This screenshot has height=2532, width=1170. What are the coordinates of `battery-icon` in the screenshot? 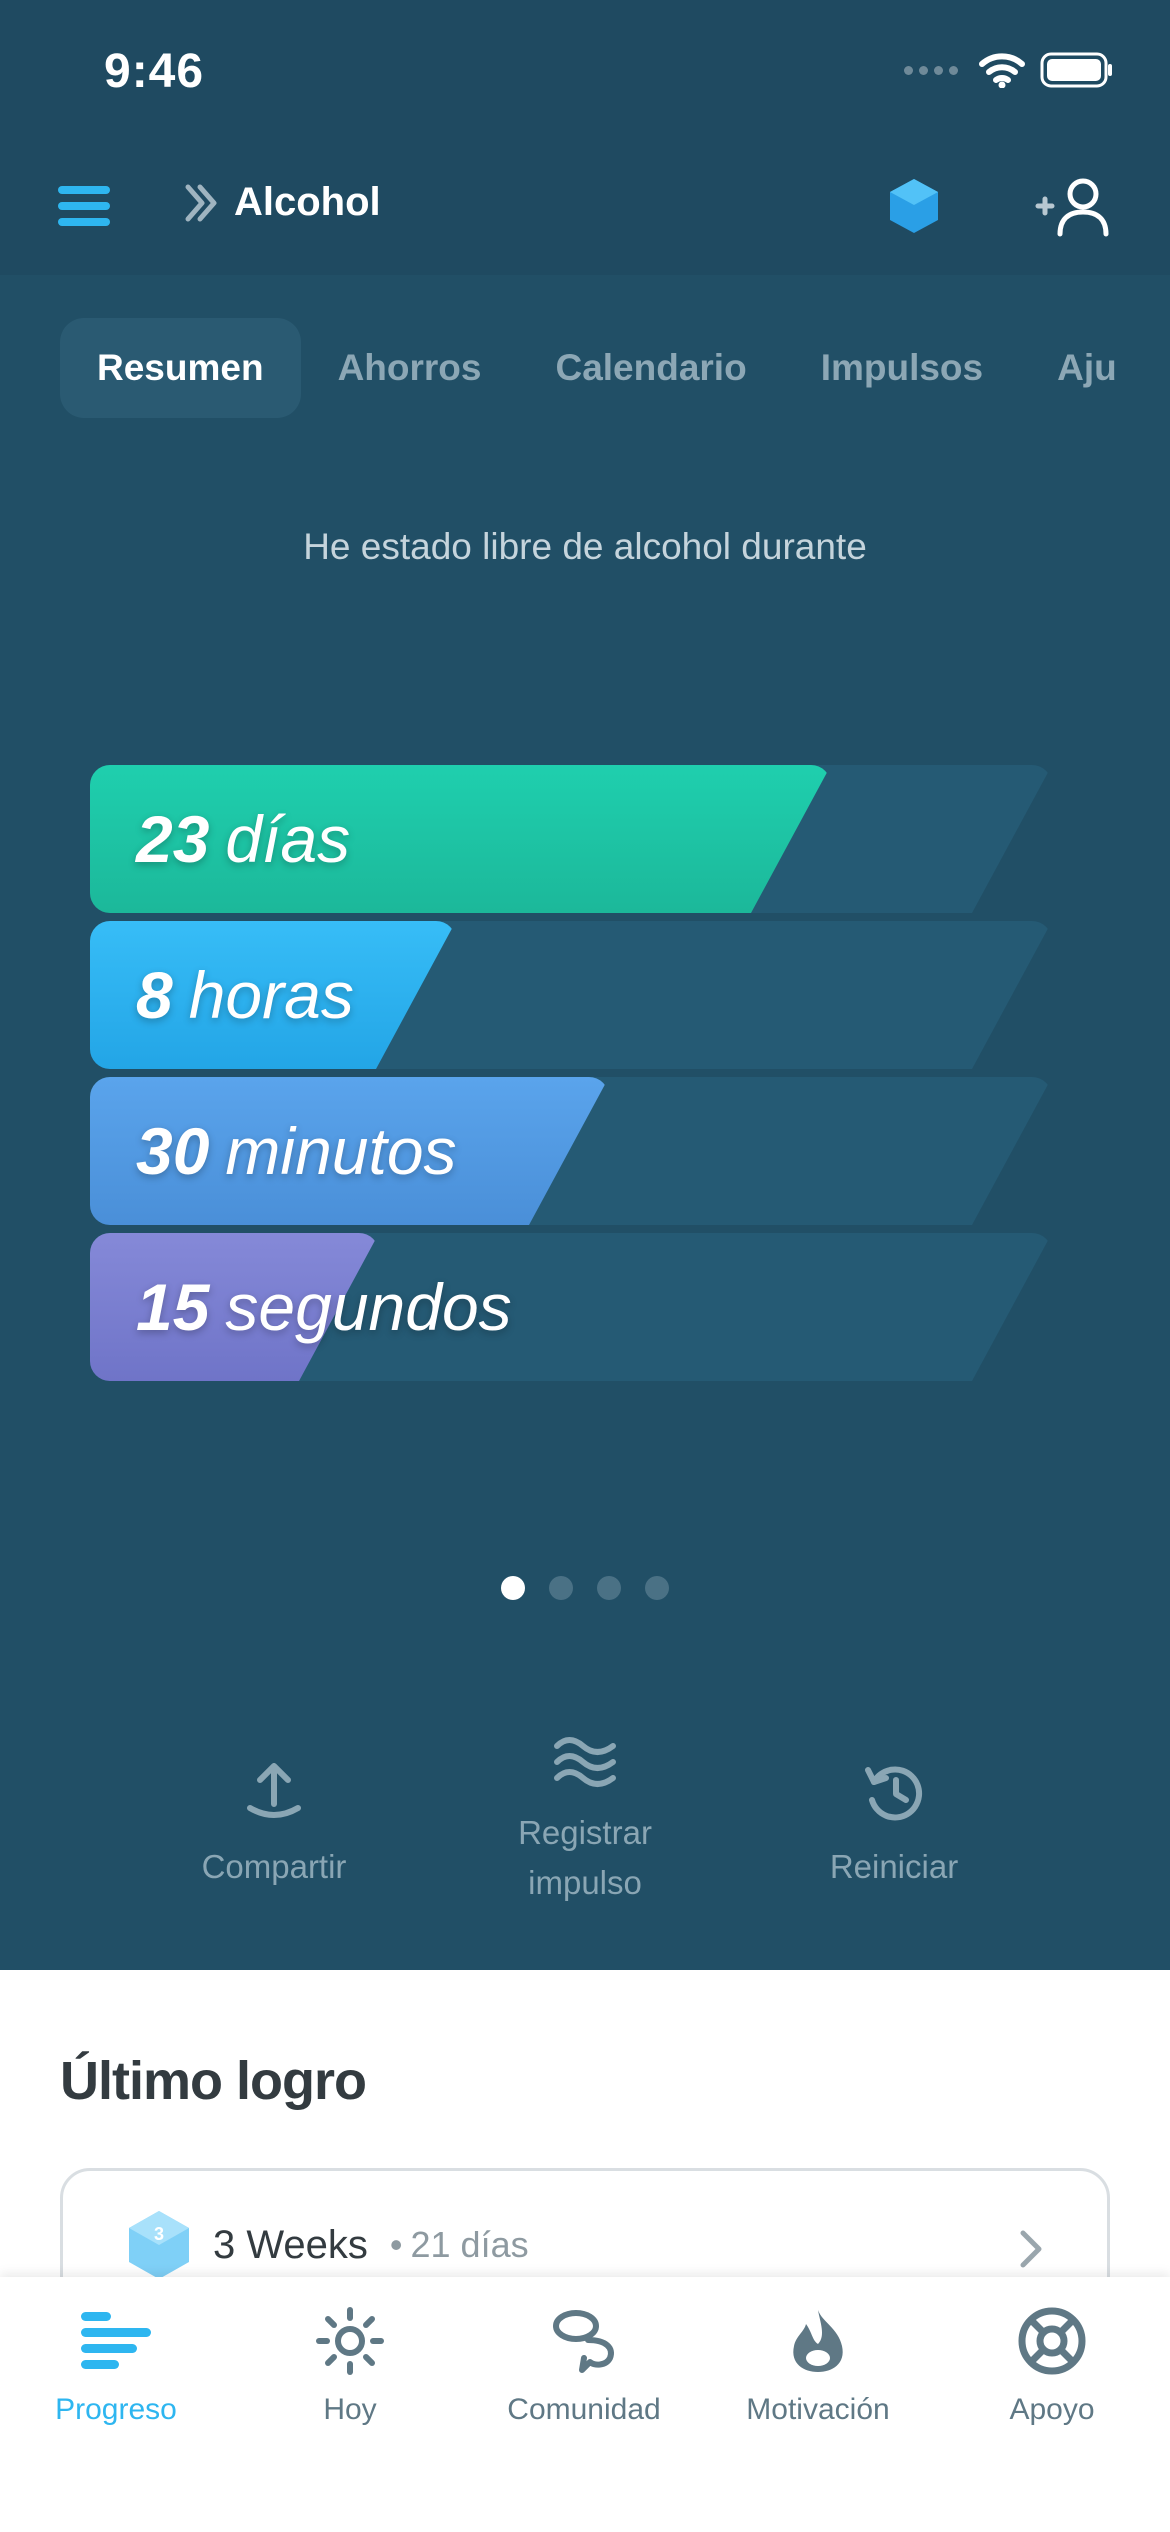 It's located at (1076, 70).